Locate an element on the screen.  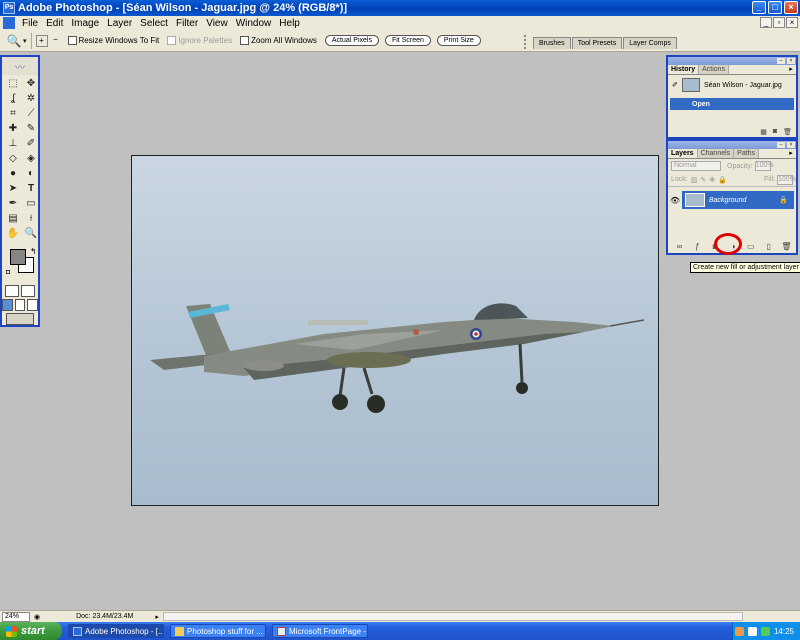
lock-image-icon: ✎ is located at coordinates (703, 180).